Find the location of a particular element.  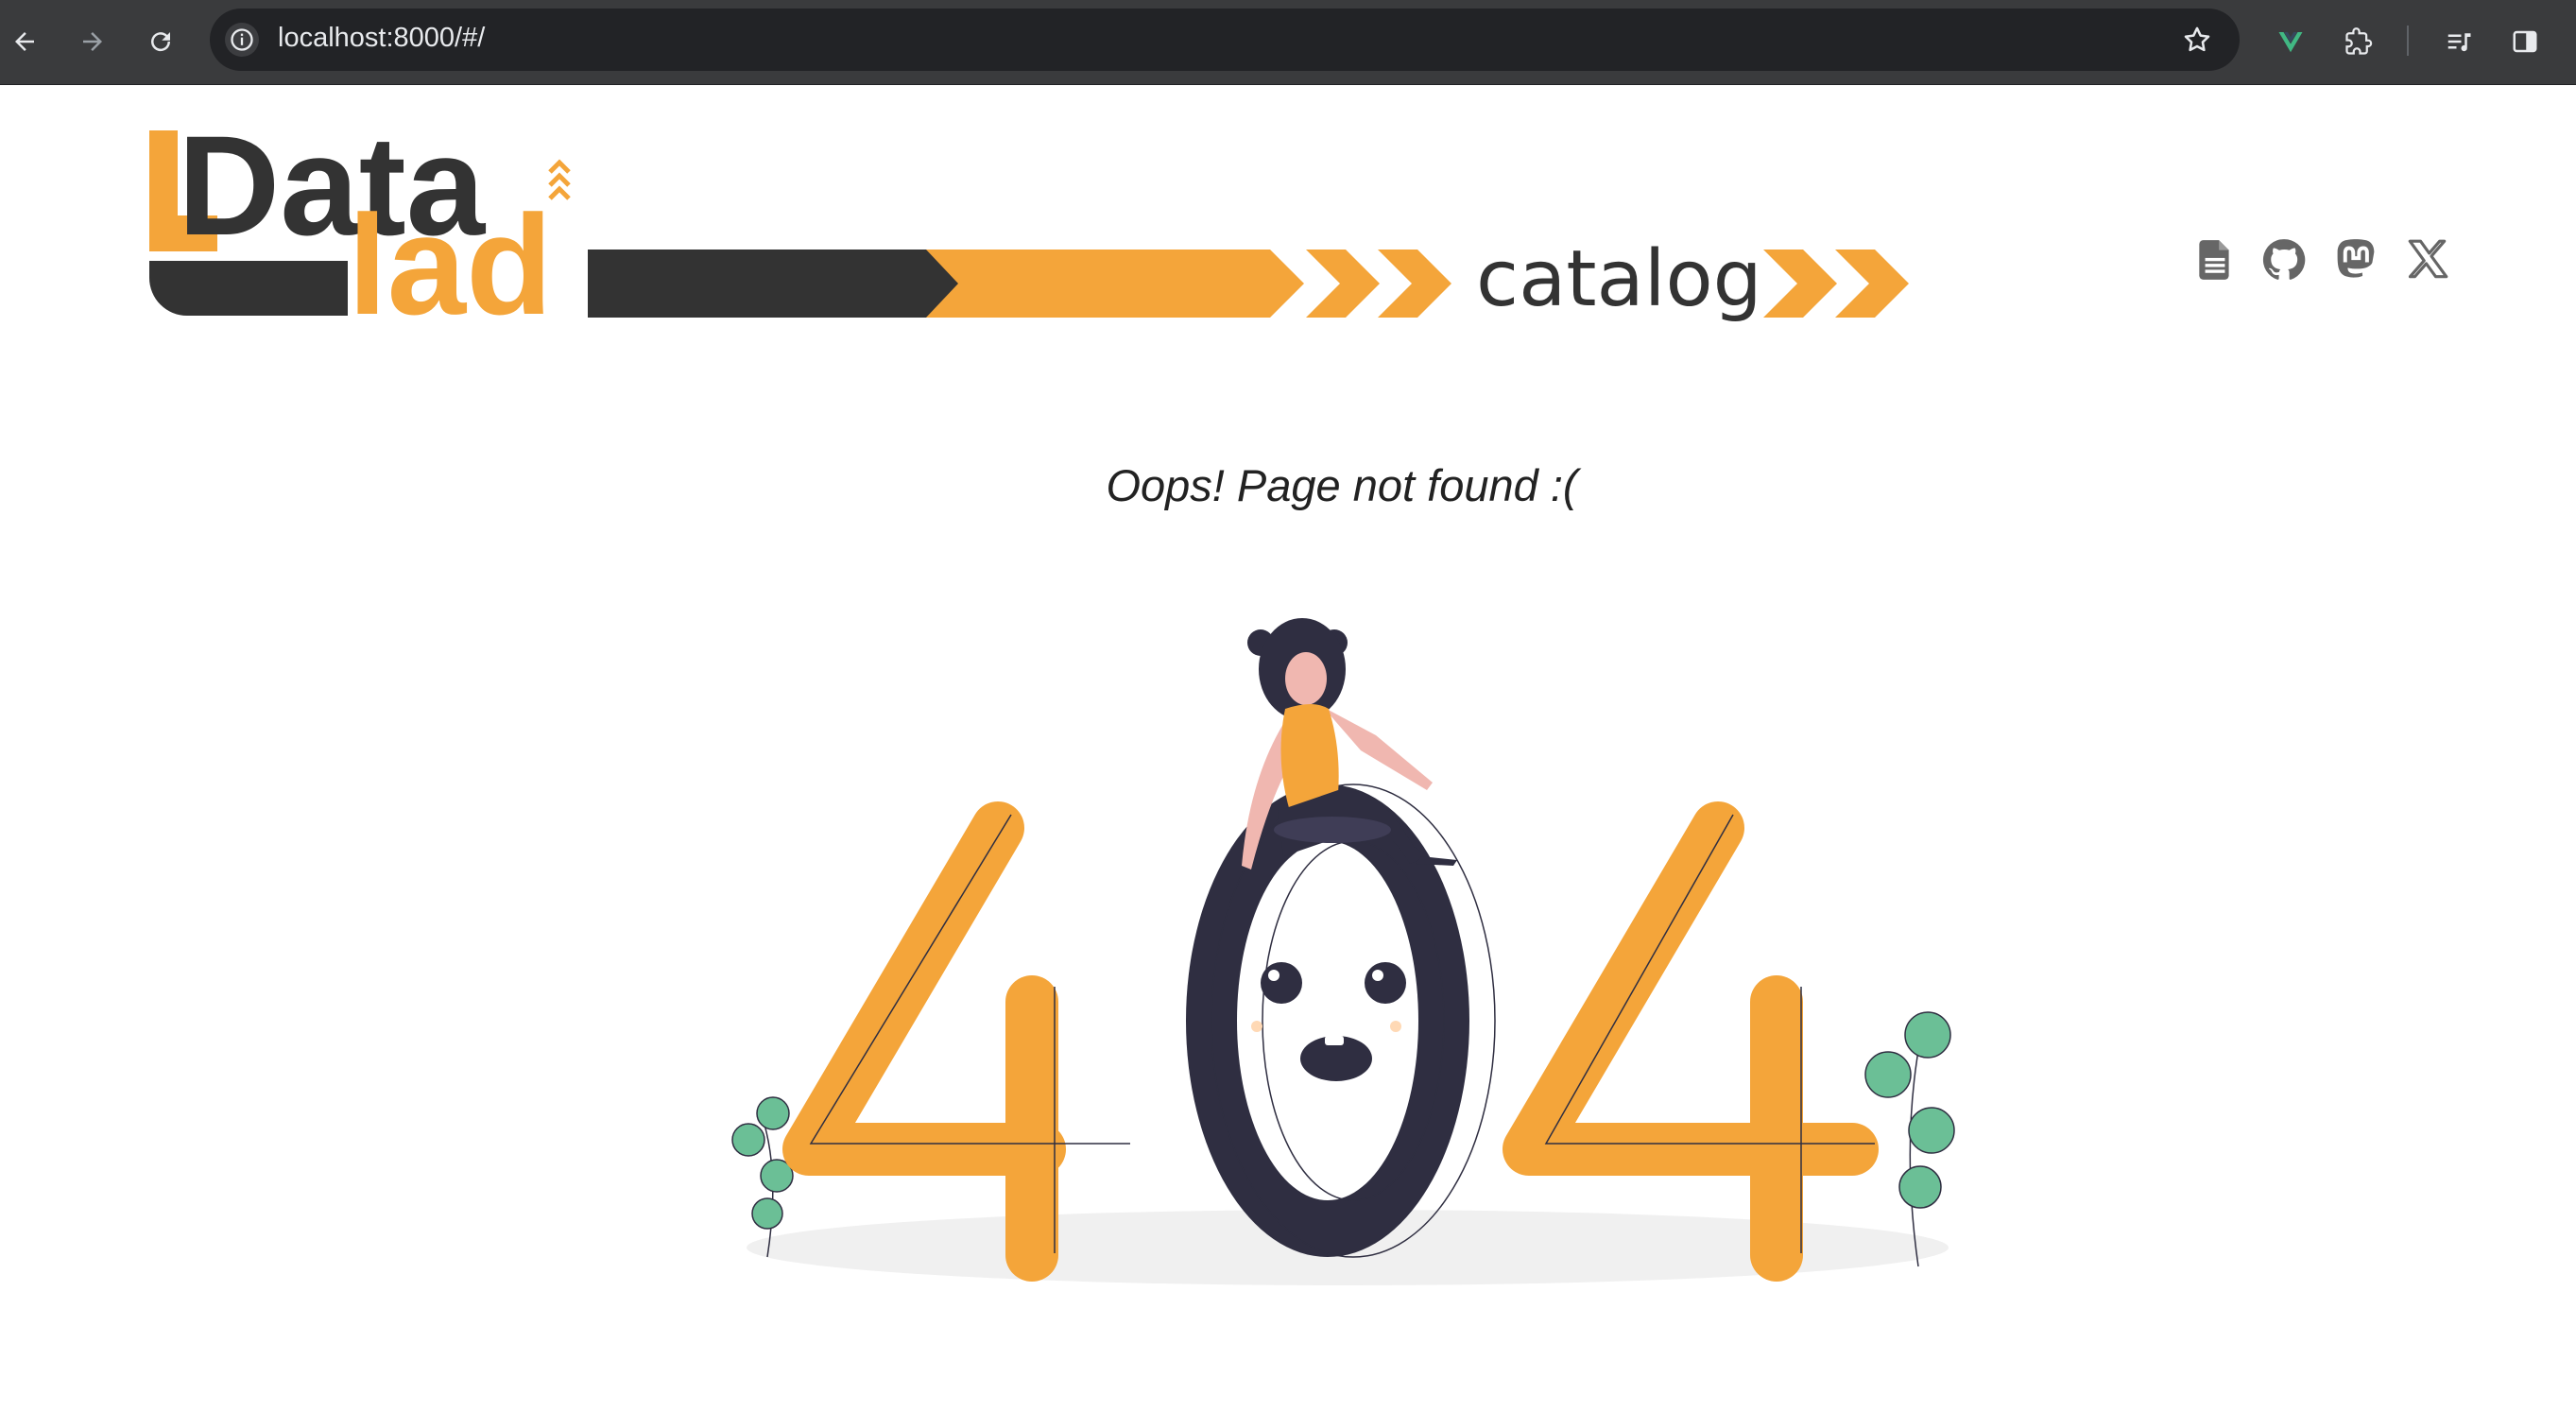

reload-icon is located at coordinates (160, 41).